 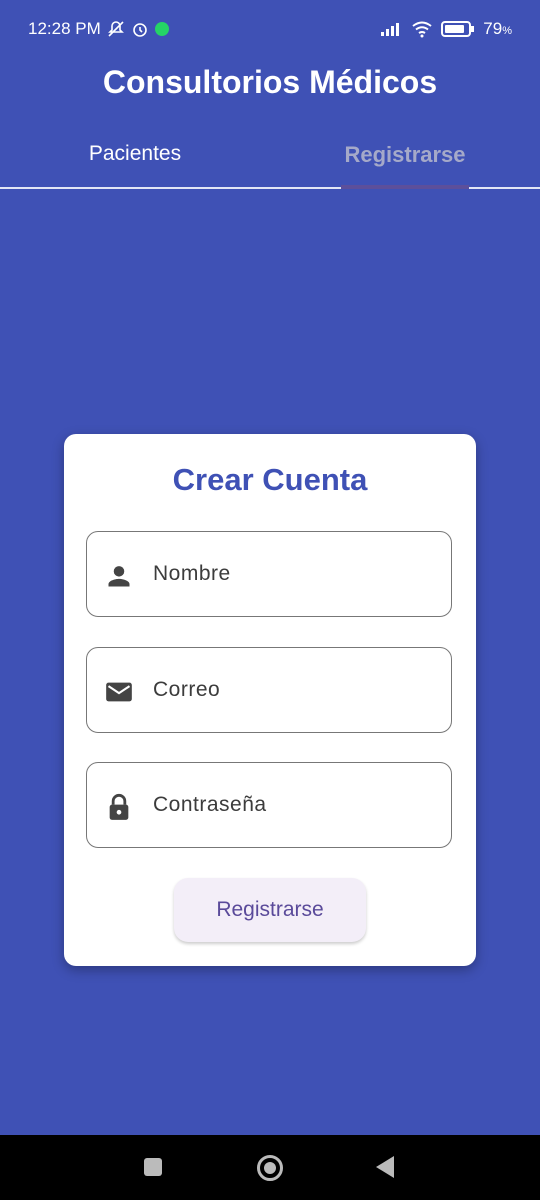 What do you see at coordinates (139, 30) in the screenshot?
I see `alarm-icon` at bounding box center [139, 30].